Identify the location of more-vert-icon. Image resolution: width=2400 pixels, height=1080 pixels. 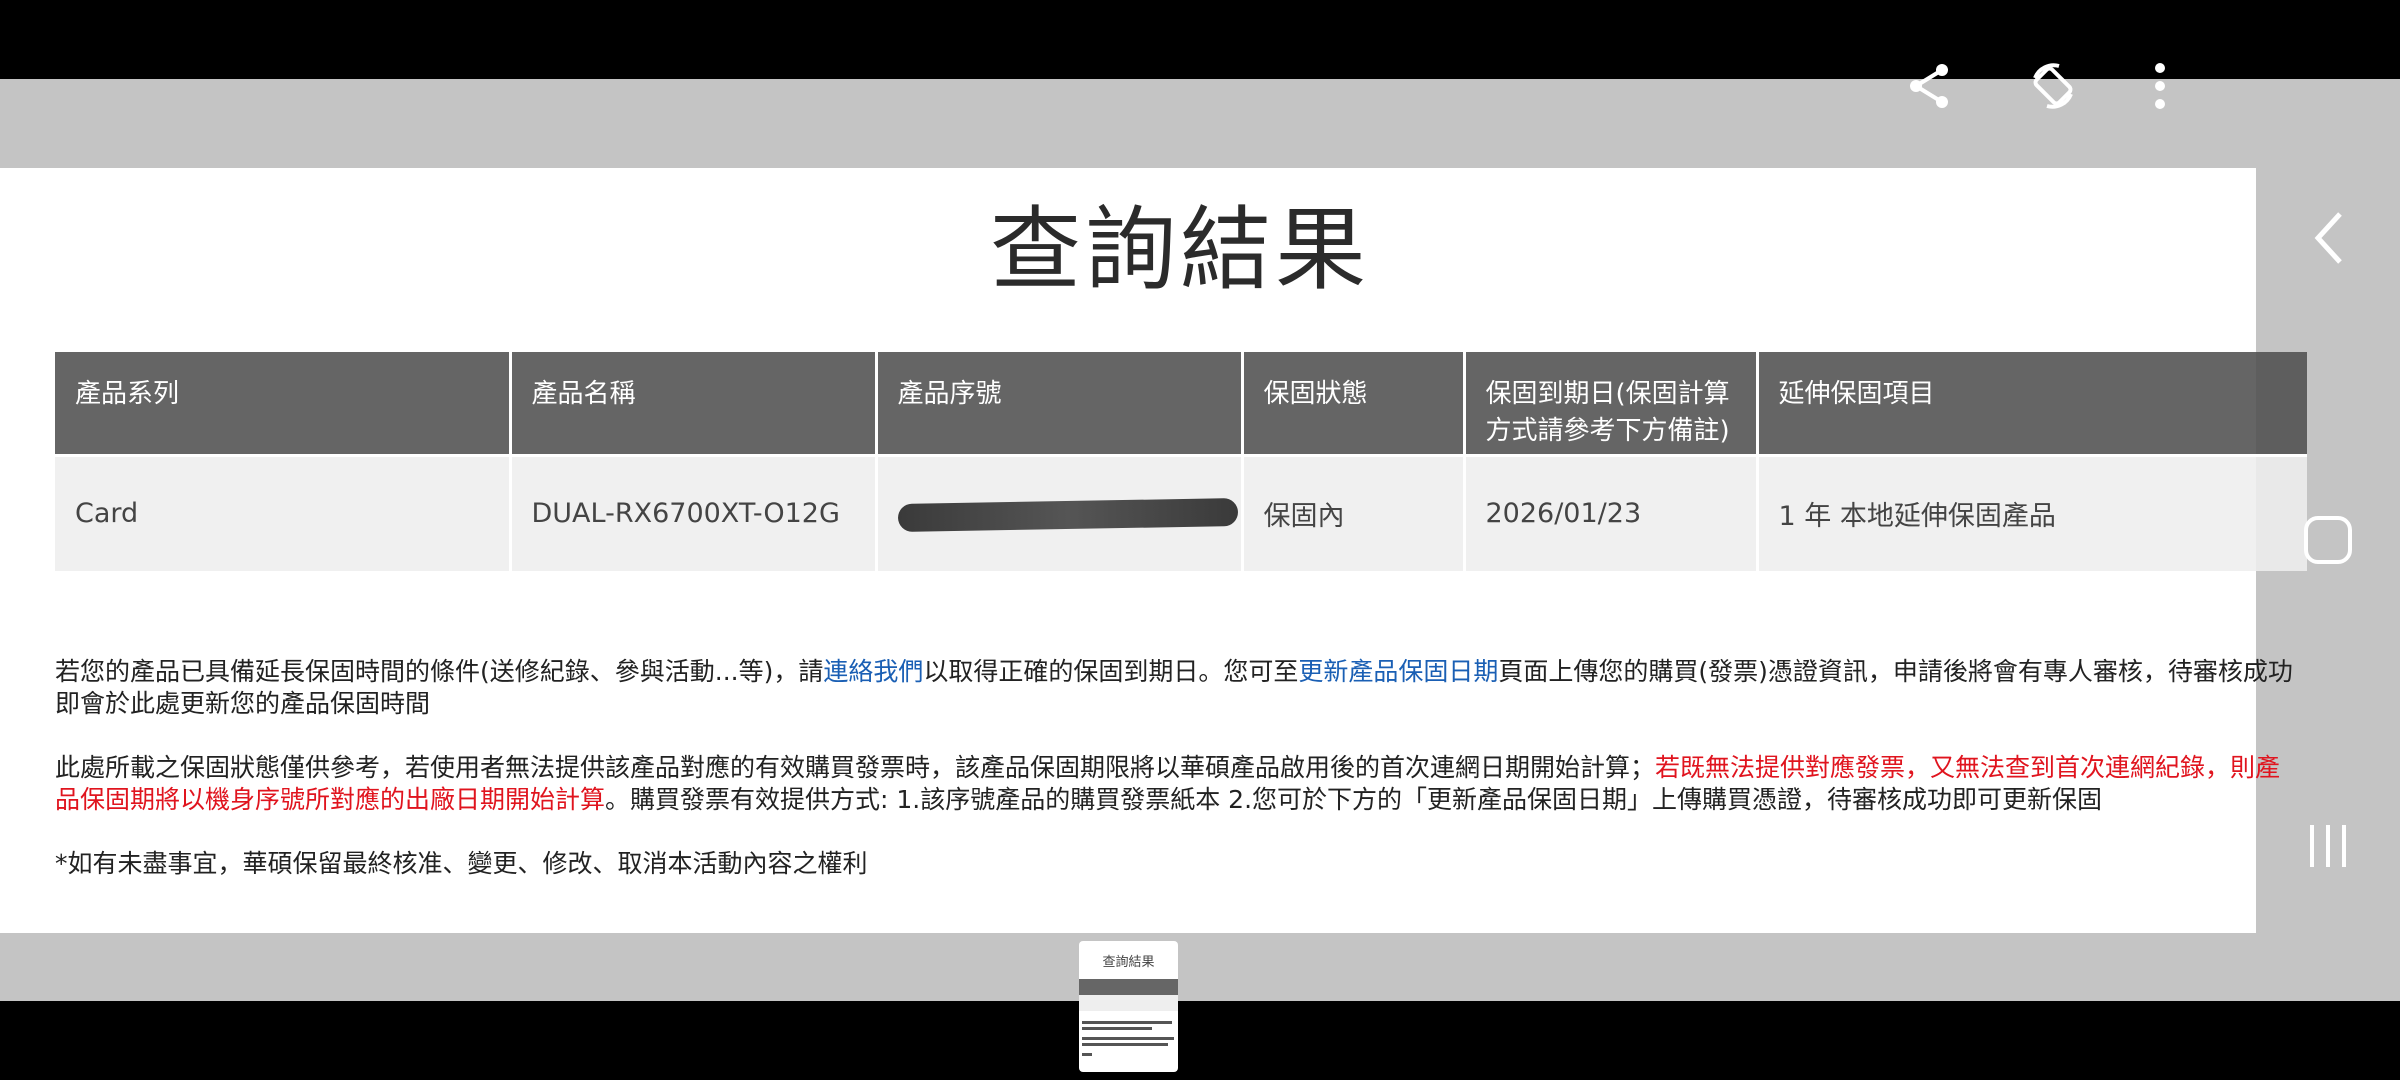
(2160, 86).